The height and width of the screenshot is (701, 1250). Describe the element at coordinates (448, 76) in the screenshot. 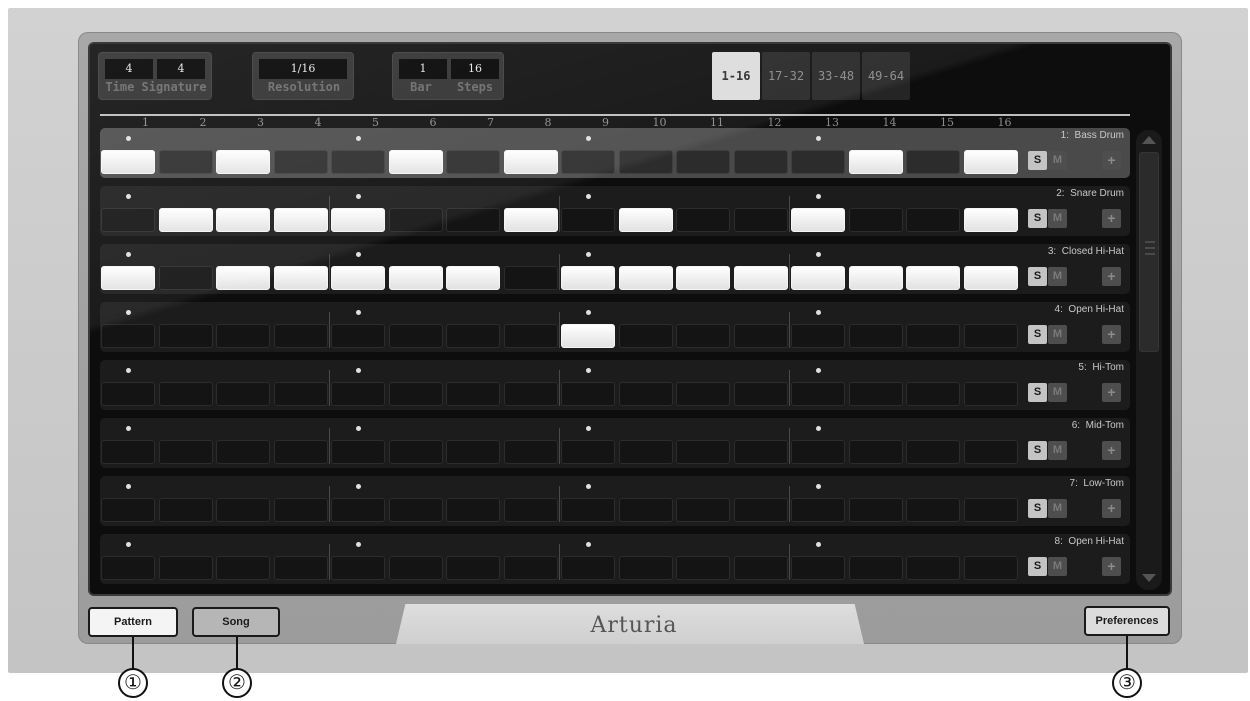

I see `bar-steps-box: 1 16 Bar Steps` at that location.